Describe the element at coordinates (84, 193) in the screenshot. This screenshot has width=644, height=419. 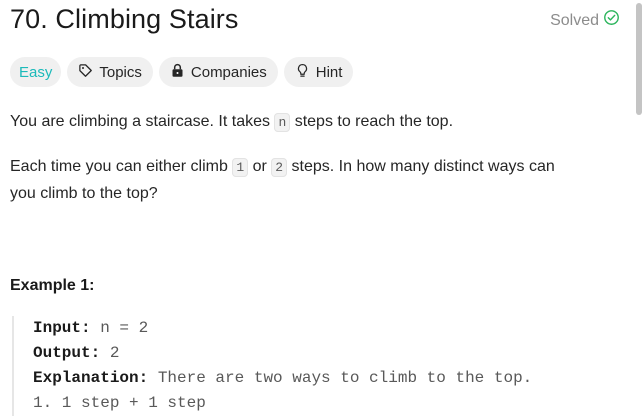
I see `description-text: you climb to the top?` at that location.